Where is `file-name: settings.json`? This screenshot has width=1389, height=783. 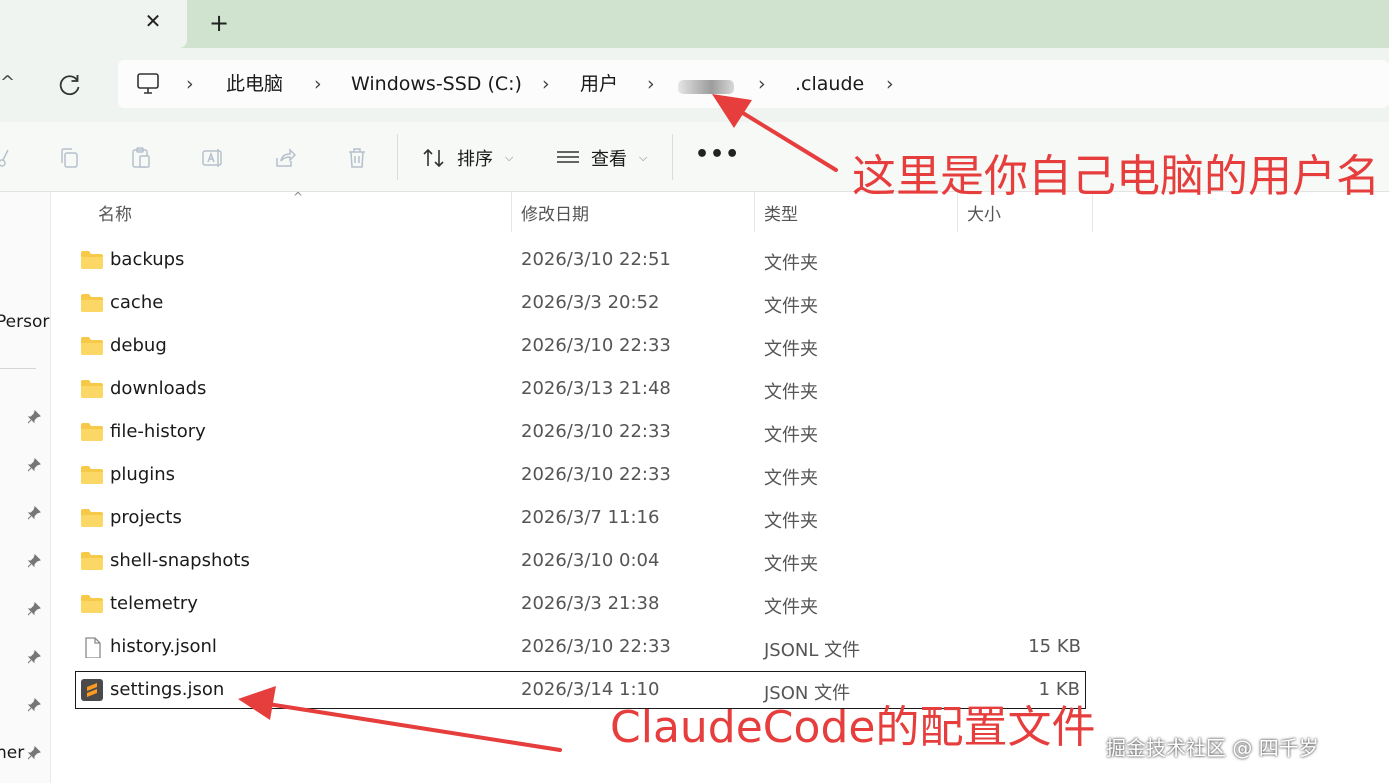
file-name: settings.json is located at coordinates (167, 689).